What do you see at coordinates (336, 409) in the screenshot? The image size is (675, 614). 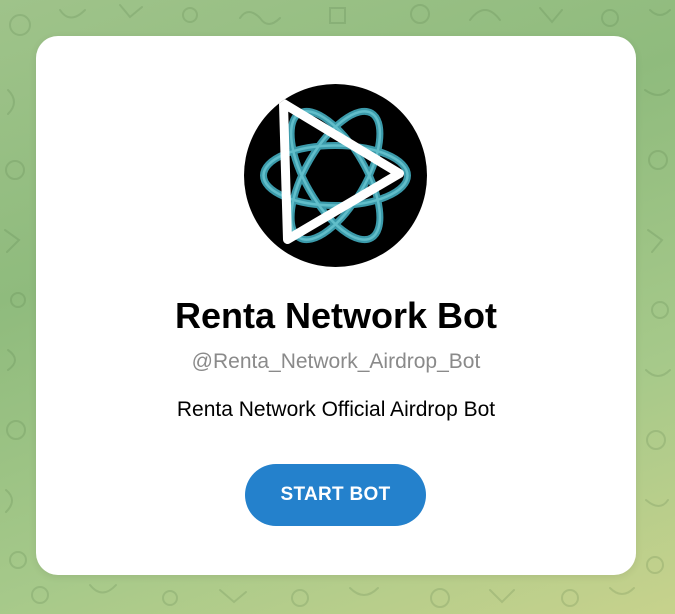 I see `bot-description: Renta Network Official Airdrop Bot` at bounding box center [336, 409].